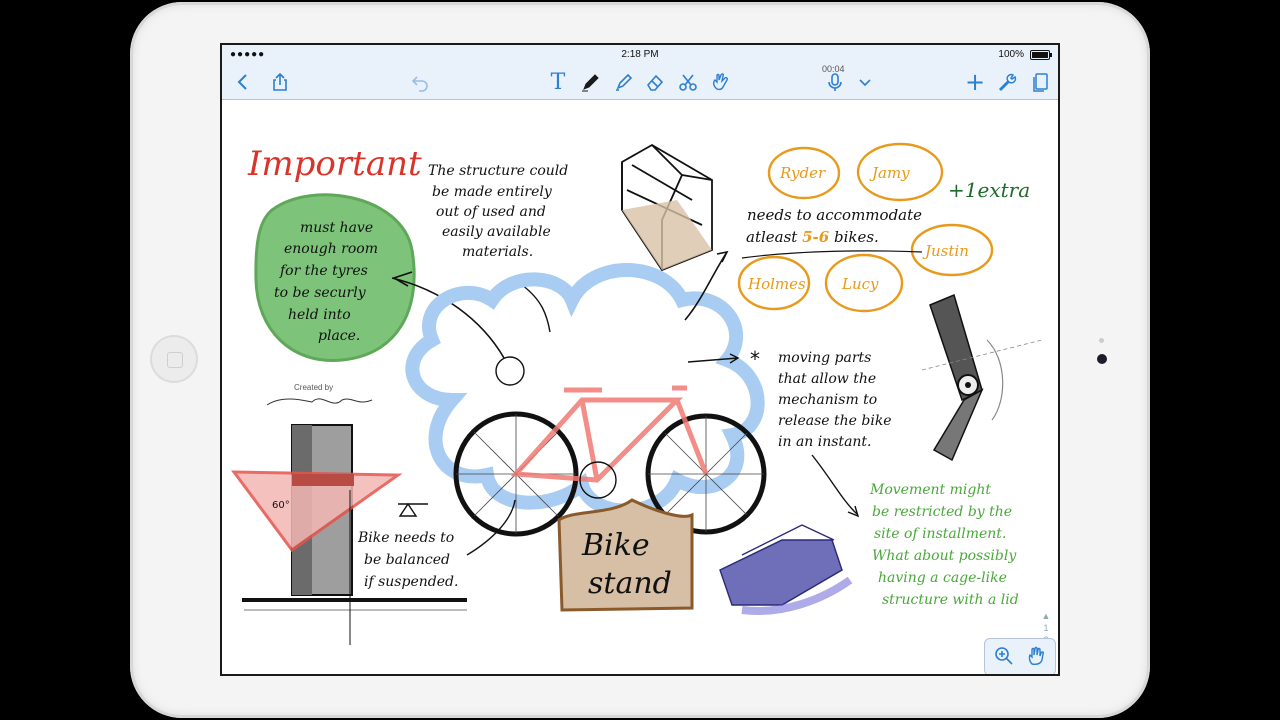 This screenshot has height=720, width=1280. Describe the element at coordinates (827, 379) in the screenshot. I see `svg-text: that allow the` at that location.